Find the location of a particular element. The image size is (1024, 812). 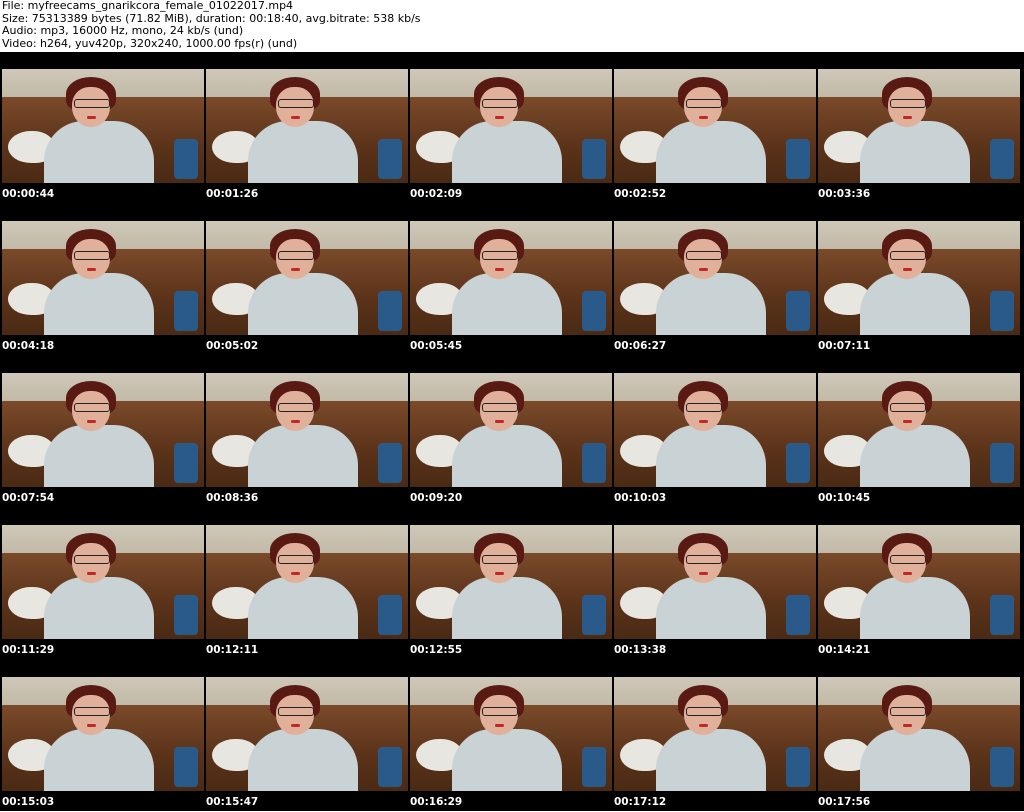

thumbnail-cell: 00:10:03 is located at coordinates (714, 432).